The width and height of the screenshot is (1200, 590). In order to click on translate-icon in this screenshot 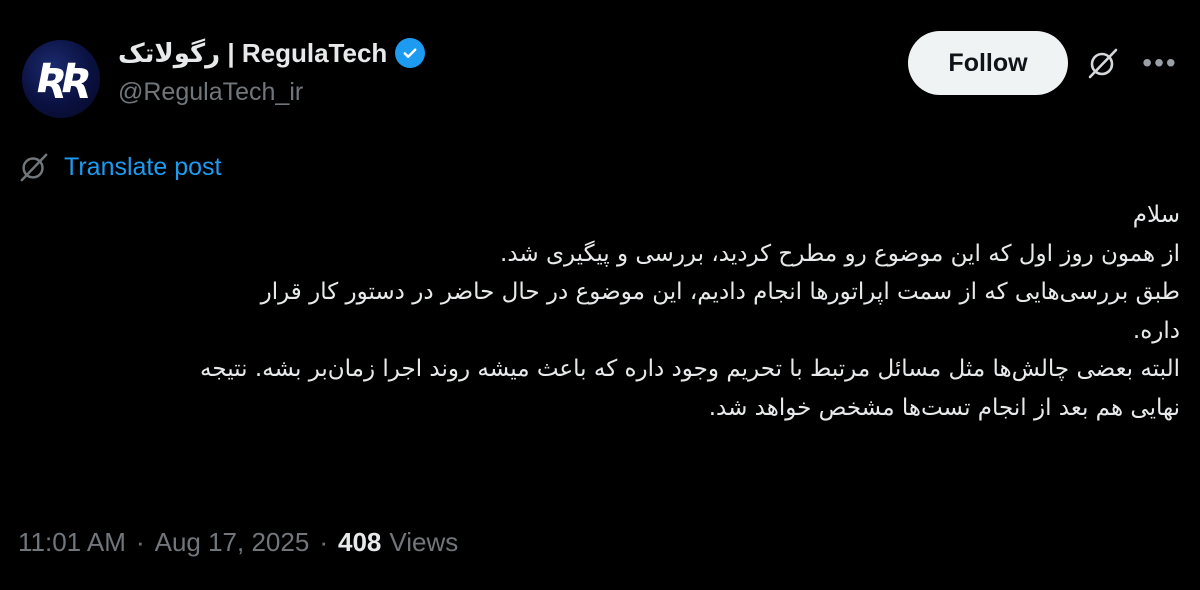, I will do `click(34, 167)`.